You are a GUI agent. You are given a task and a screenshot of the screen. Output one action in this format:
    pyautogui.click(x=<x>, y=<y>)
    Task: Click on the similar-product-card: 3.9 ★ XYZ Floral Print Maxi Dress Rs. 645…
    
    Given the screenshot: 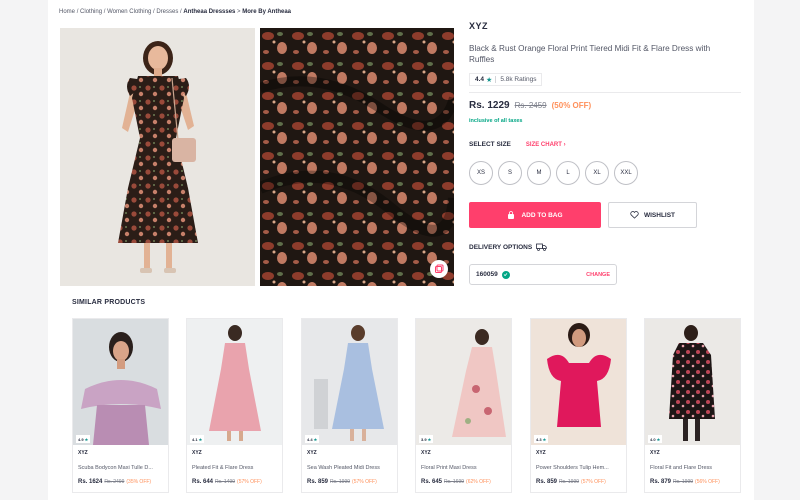 What is the action you would take?
    pyautogui.click(x=463, y=405)
    